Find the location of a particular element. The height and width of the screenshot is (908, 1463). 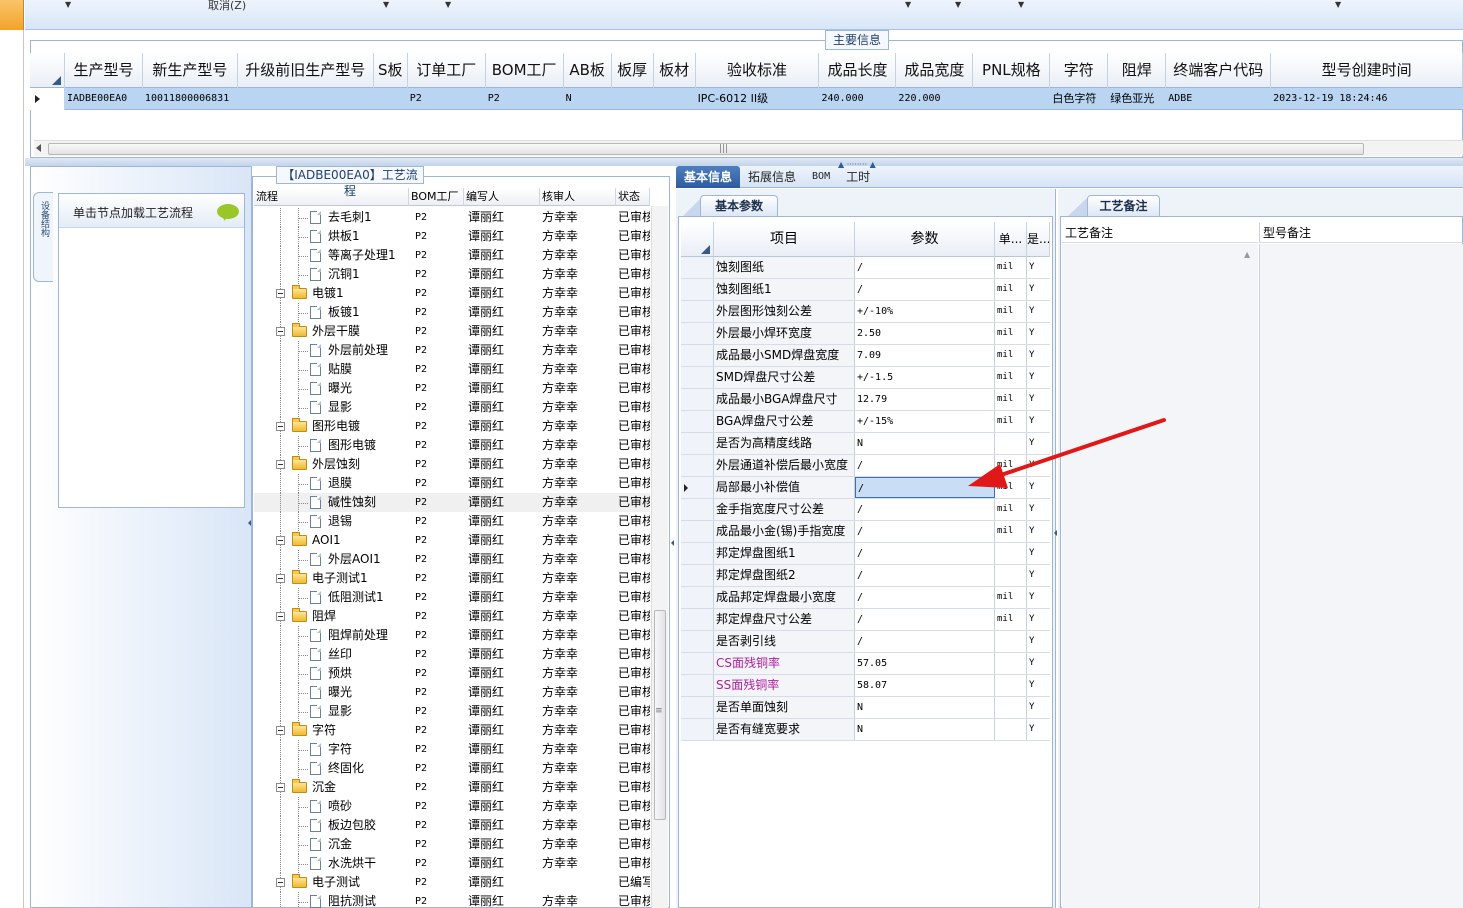

main-col-header: S板 is located at coordinates (391, 70).